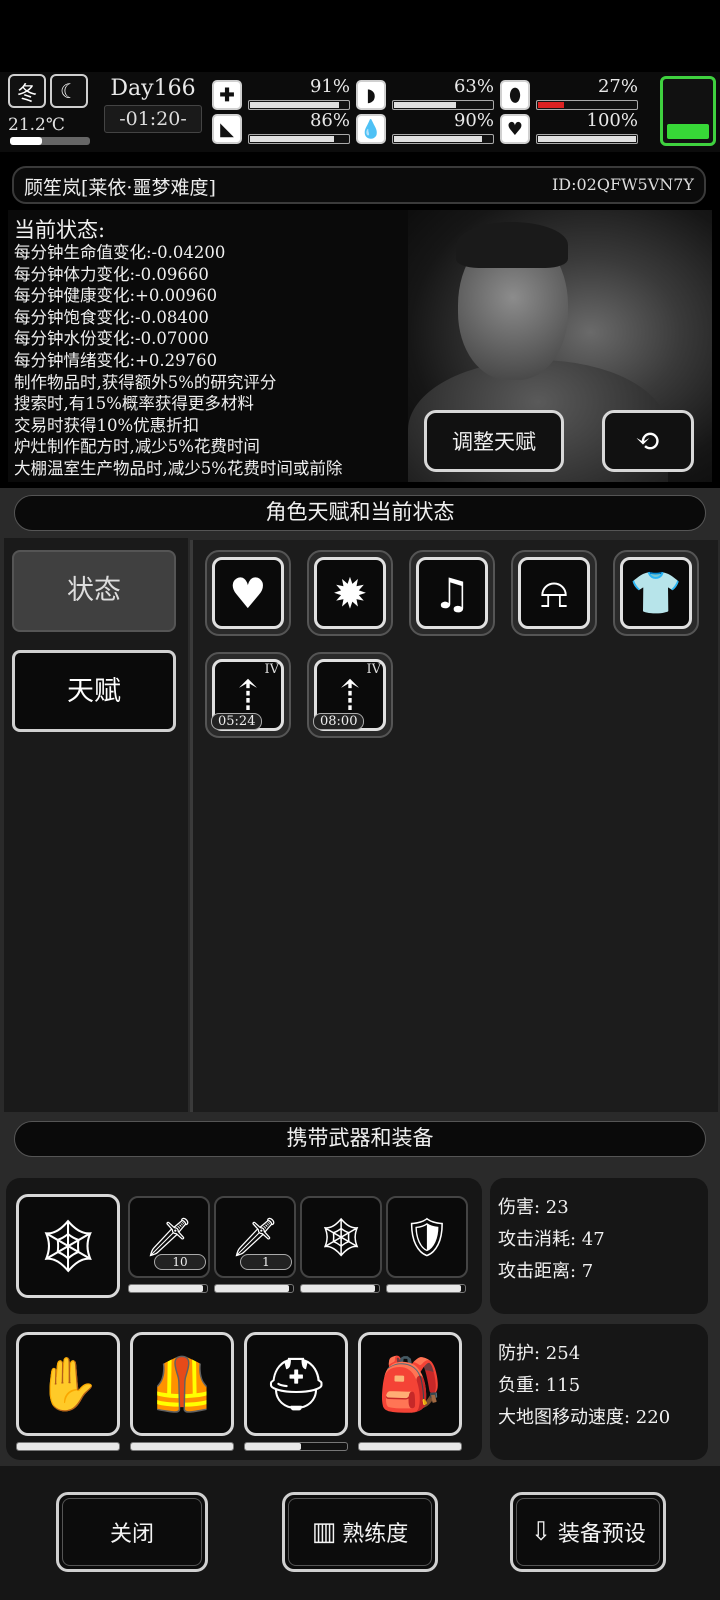 Image resolution: width=720 pixels, height=1600 pixels. I want to click on armor-slot: 🎒, so click(410, 1384).